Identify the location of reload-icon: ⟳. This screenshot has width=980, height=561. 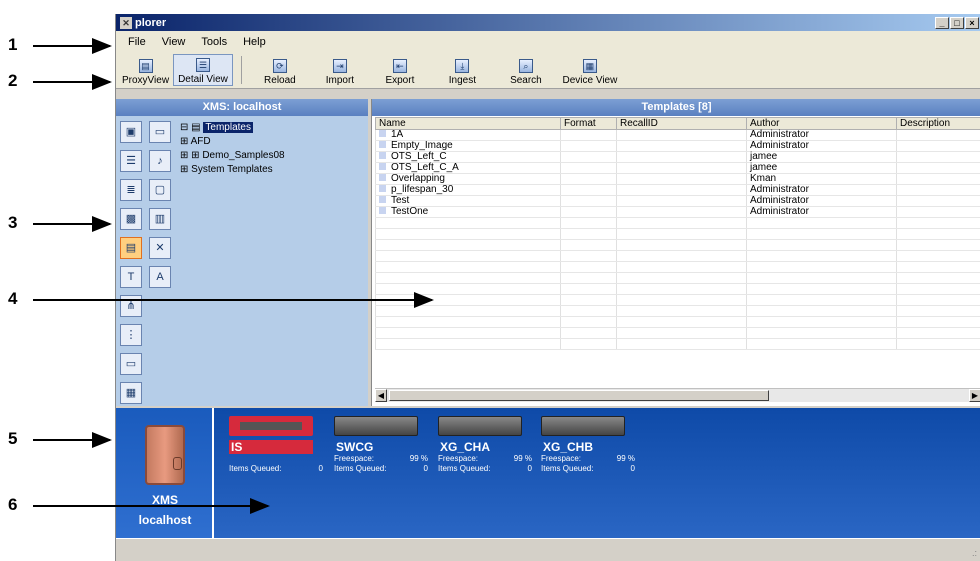
(279, 66).